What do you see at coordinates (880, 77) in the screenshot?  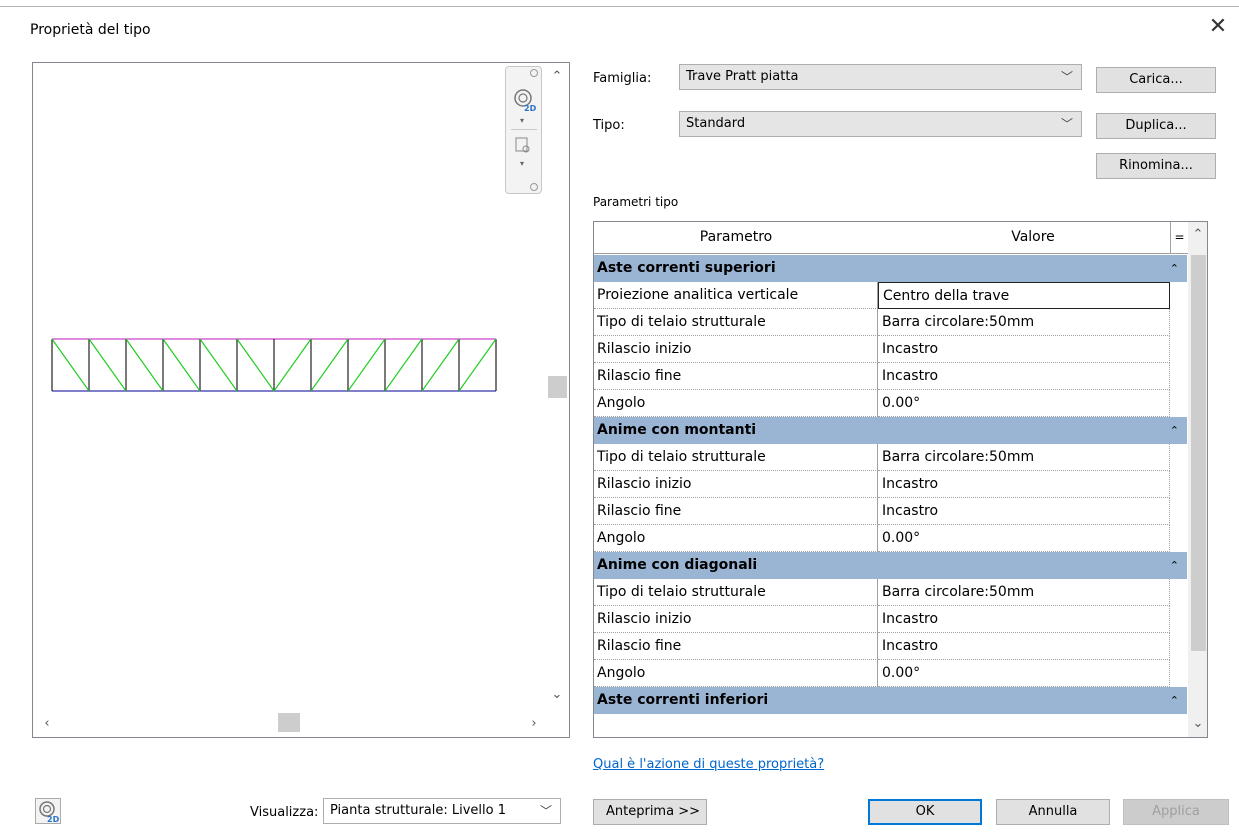 I see `famiglia-select: Trave Pratt piatta ﹀` at bounding box center [880, 77].